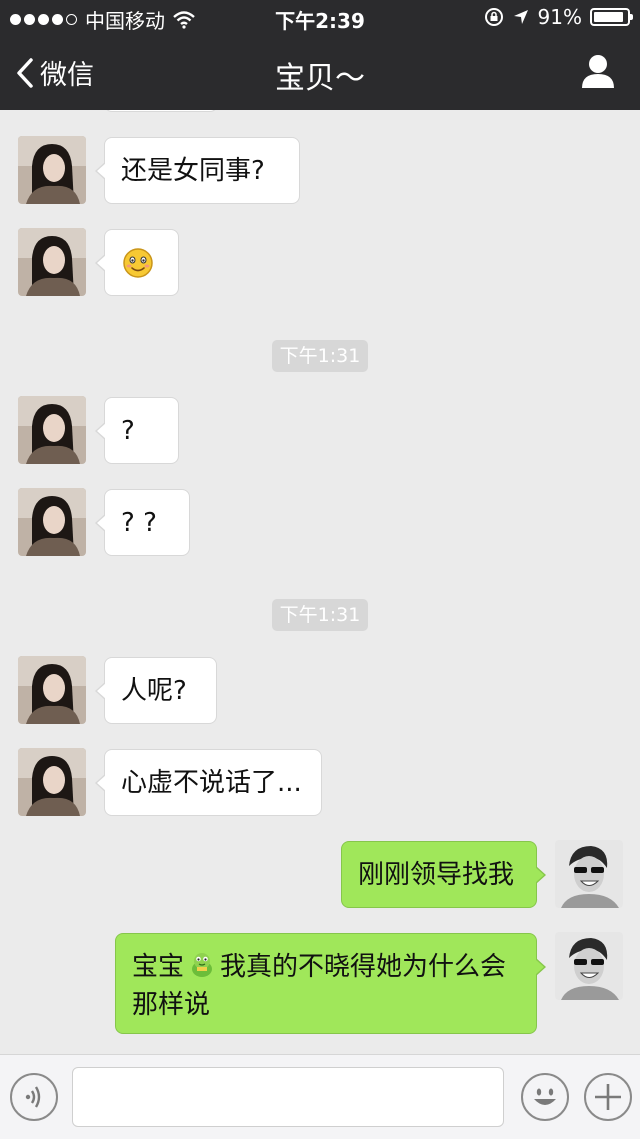 This screenshot has height=1139, width=640. What do you see at coordinates (288, 1097) in the screenshot?
I see `message-input` at bounding box center [288, 1097].